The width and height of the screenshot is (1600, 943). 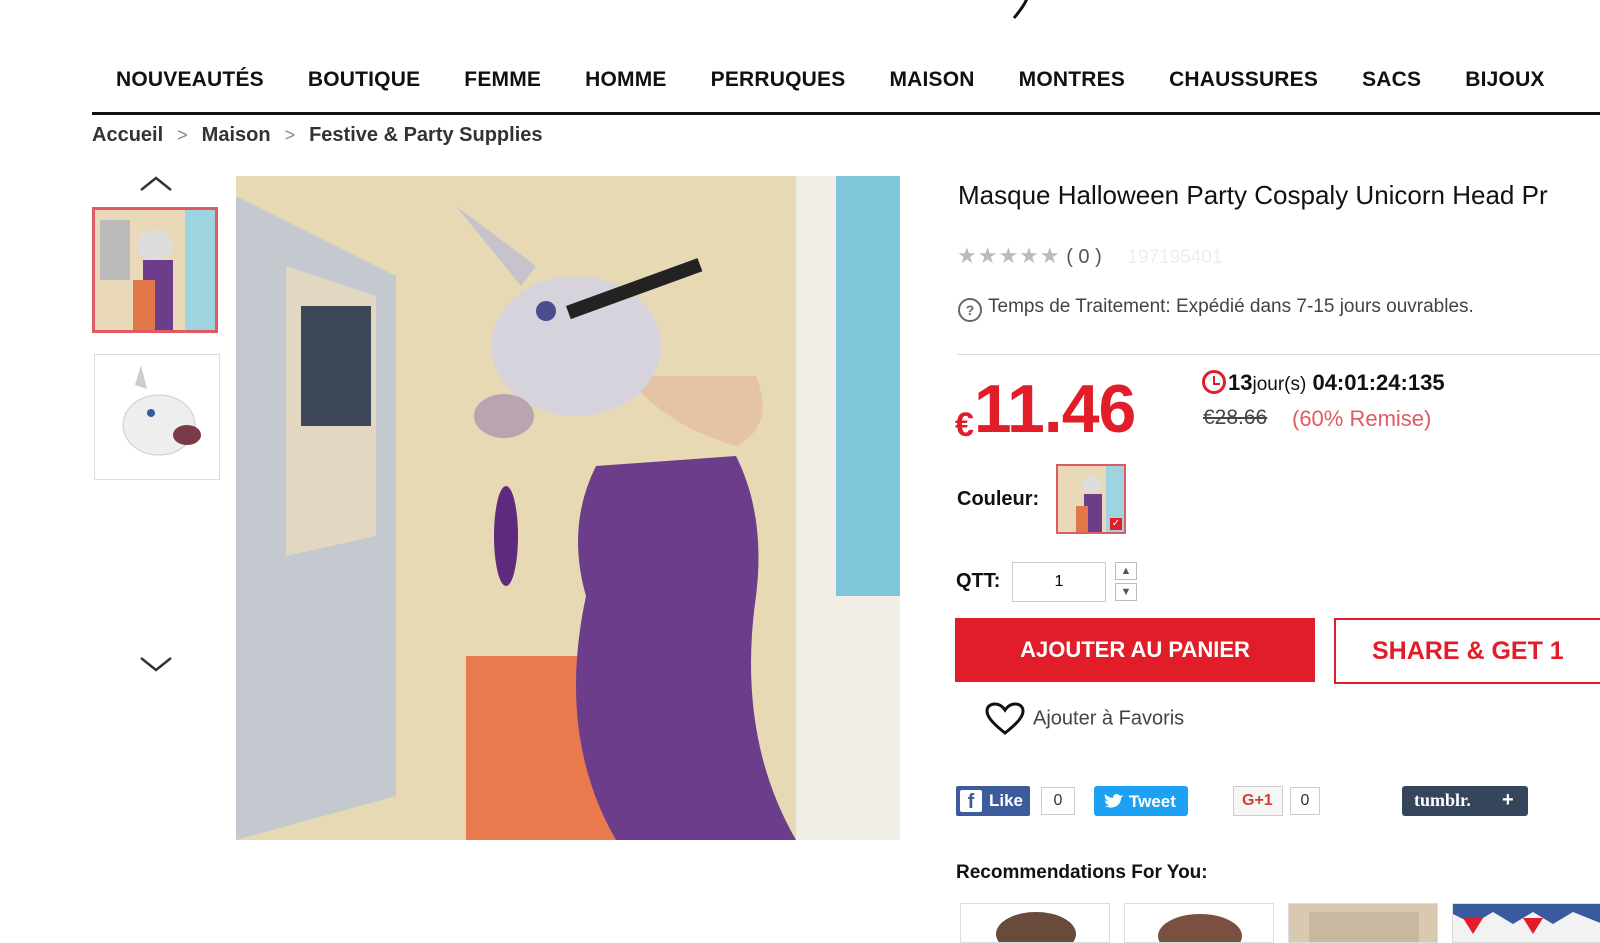 What do you see at coordinates (1058, 801) in the screenshot?
I see `facebook-like-count: 0` at bounding box center [1058, 801].